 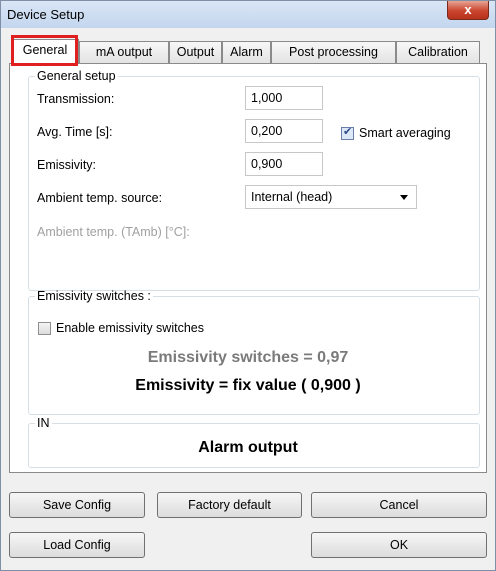 I want to click on save-config-button: Save Config, so click(x=77, y=505).